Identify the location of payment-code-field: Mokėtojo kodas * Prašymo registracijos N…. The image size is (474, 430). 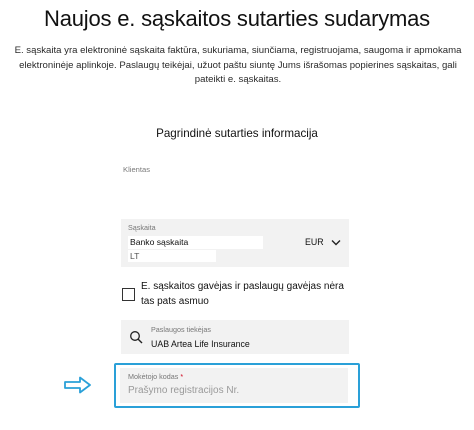
(234, 385).